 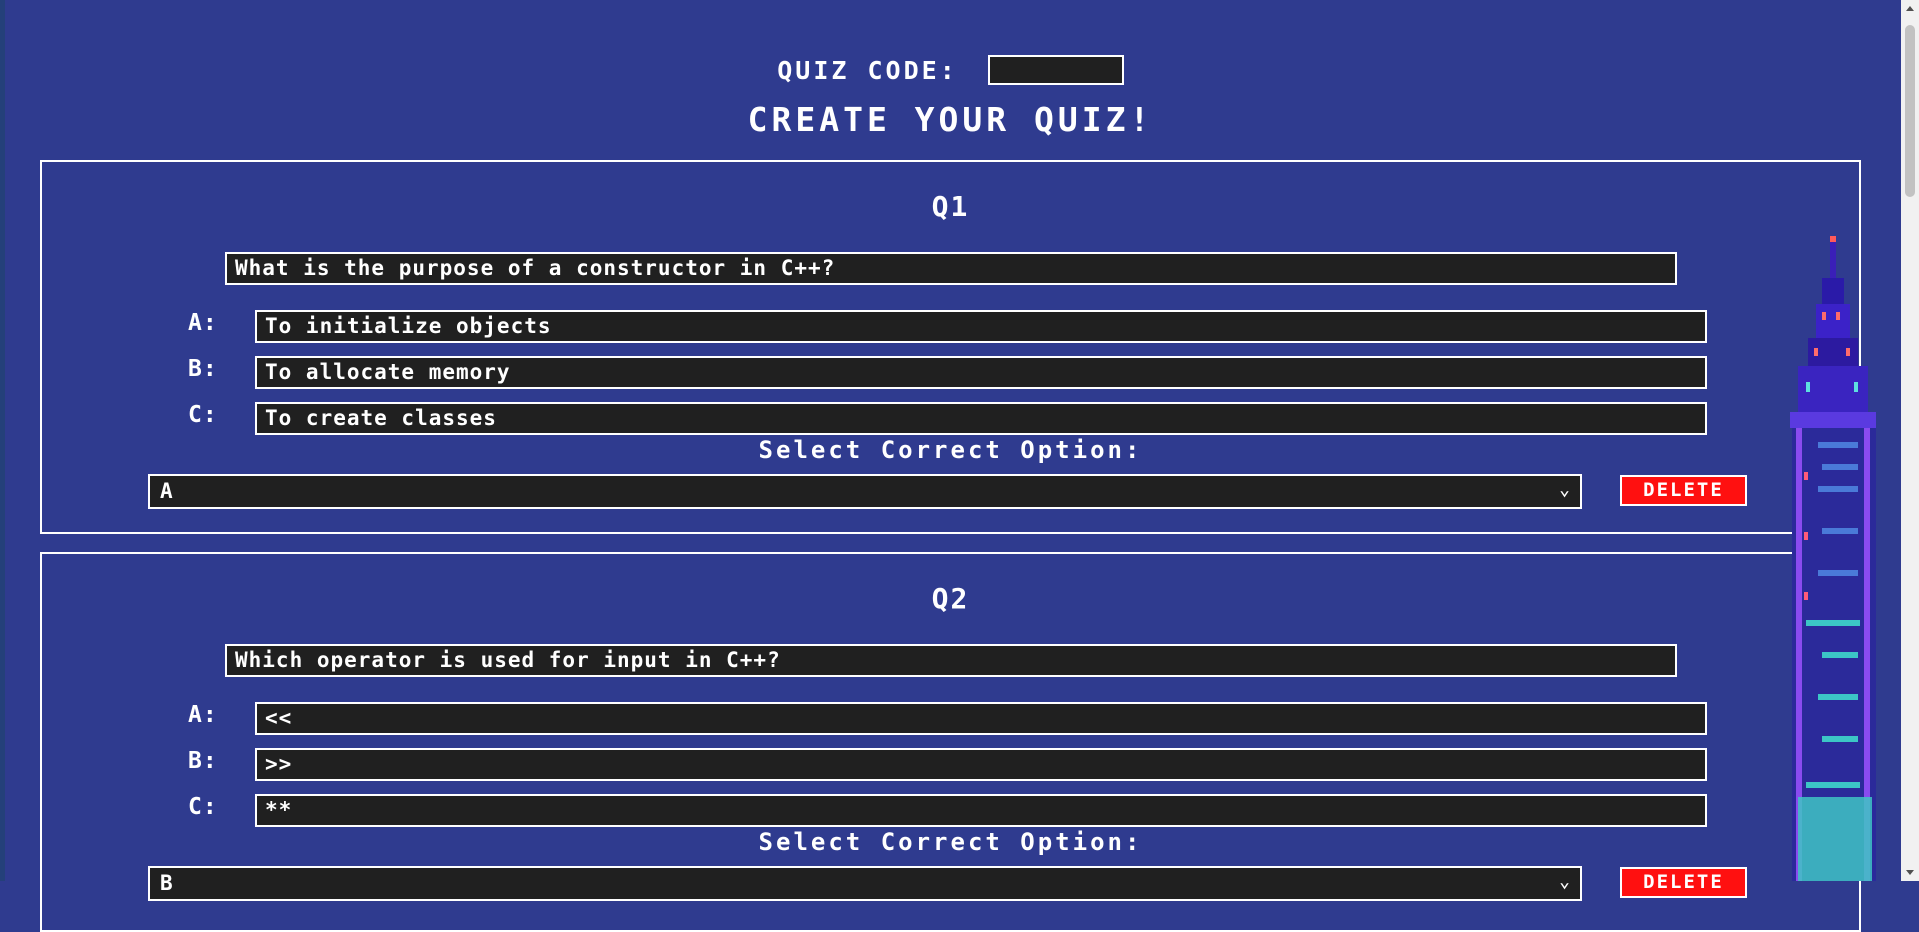 I want to click on page-title: CREATE YOUR QUIZ!, so click(x=950, y=119).